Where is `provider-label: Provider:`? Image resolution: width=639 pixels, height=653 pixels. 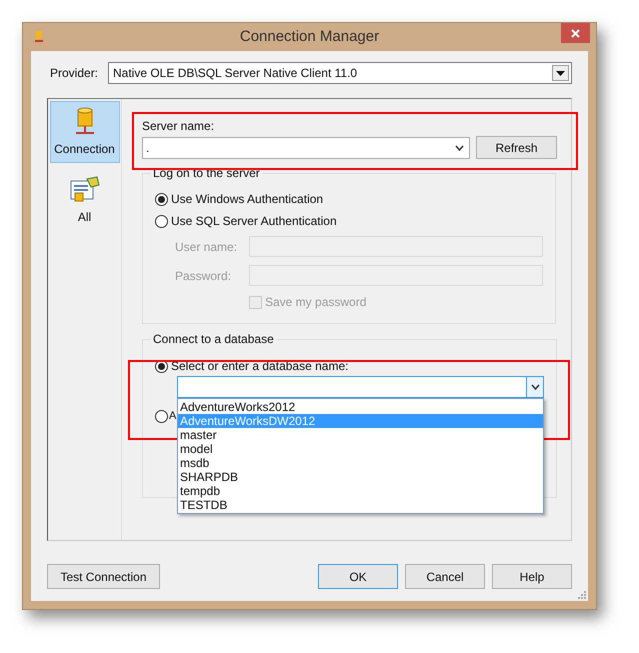 provider-label: Provider: is located at coordinates (74, 73).